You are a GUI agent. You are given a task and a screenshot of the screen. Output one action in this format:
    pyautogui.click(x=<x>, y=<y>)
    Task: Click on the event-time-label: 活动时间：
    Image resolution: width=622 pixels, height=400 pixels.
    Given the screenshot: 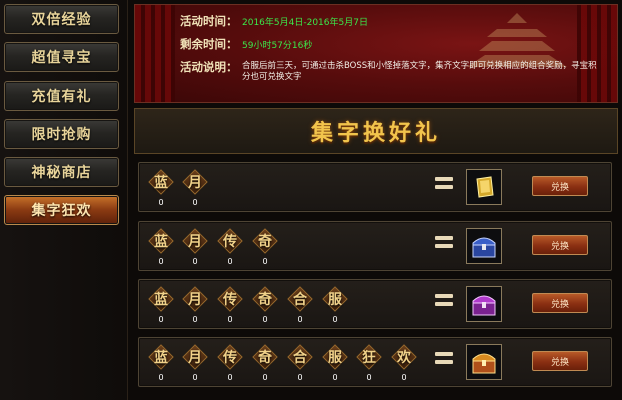 What is the action you would take?
    pyautogui.click(x=209, y=21)
    